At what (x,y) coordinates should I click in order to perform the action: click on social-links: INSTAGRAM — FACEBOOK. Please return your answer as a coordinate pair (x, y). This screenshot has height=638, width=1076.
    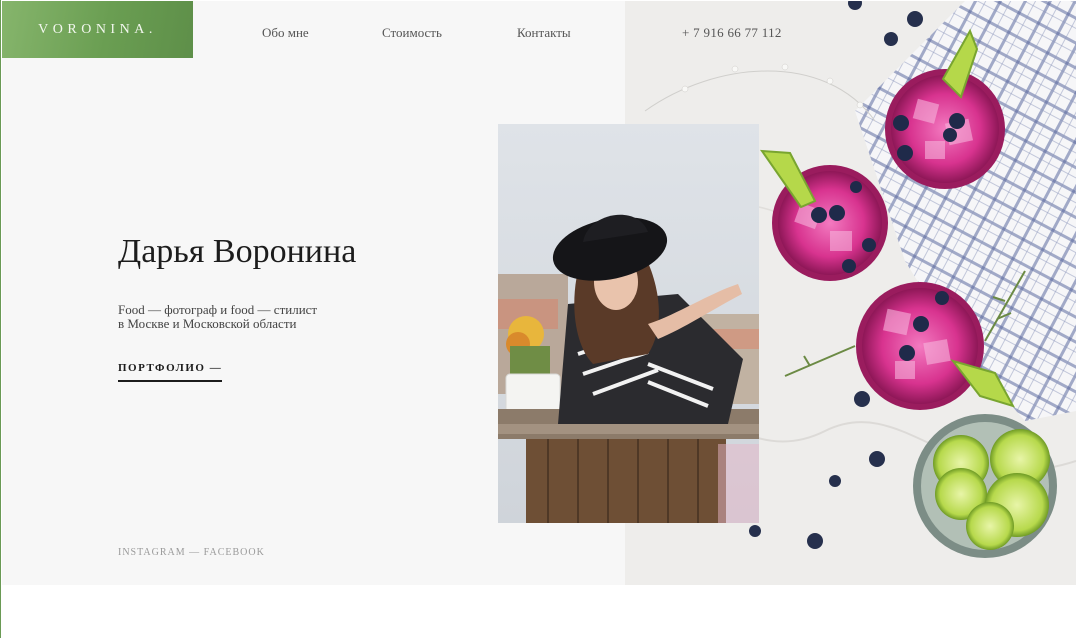
    Looking at the image, I should click on (191, 552).